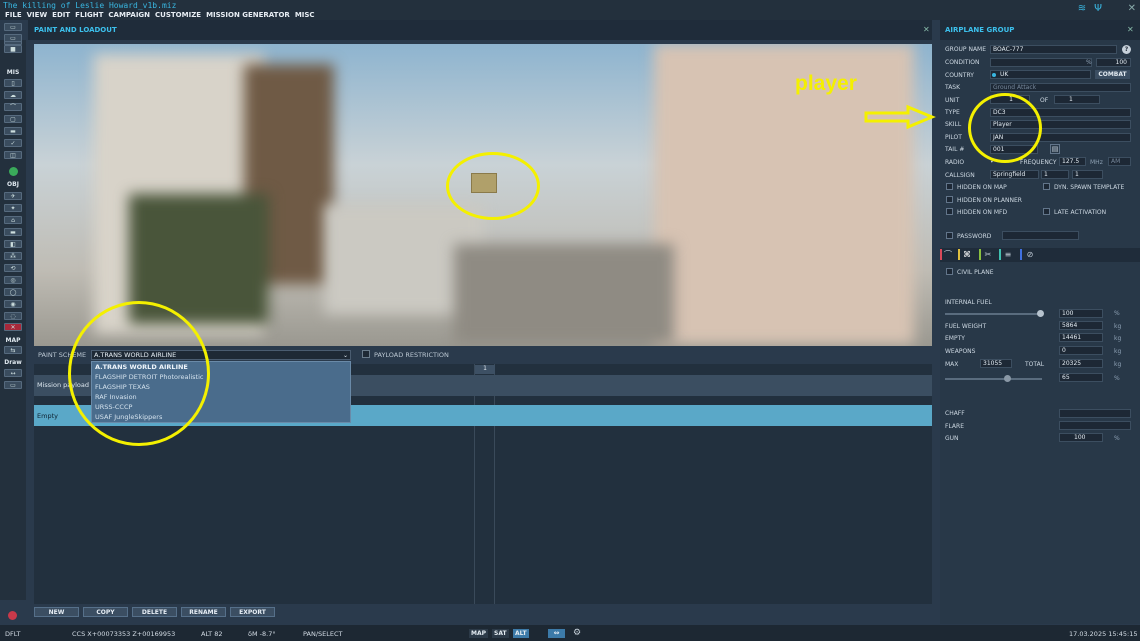  What do you see at coordinates (967, 254) in the screenshot?
I see `payload-tab-icon: ⌘` at bounding box center [967, 254].